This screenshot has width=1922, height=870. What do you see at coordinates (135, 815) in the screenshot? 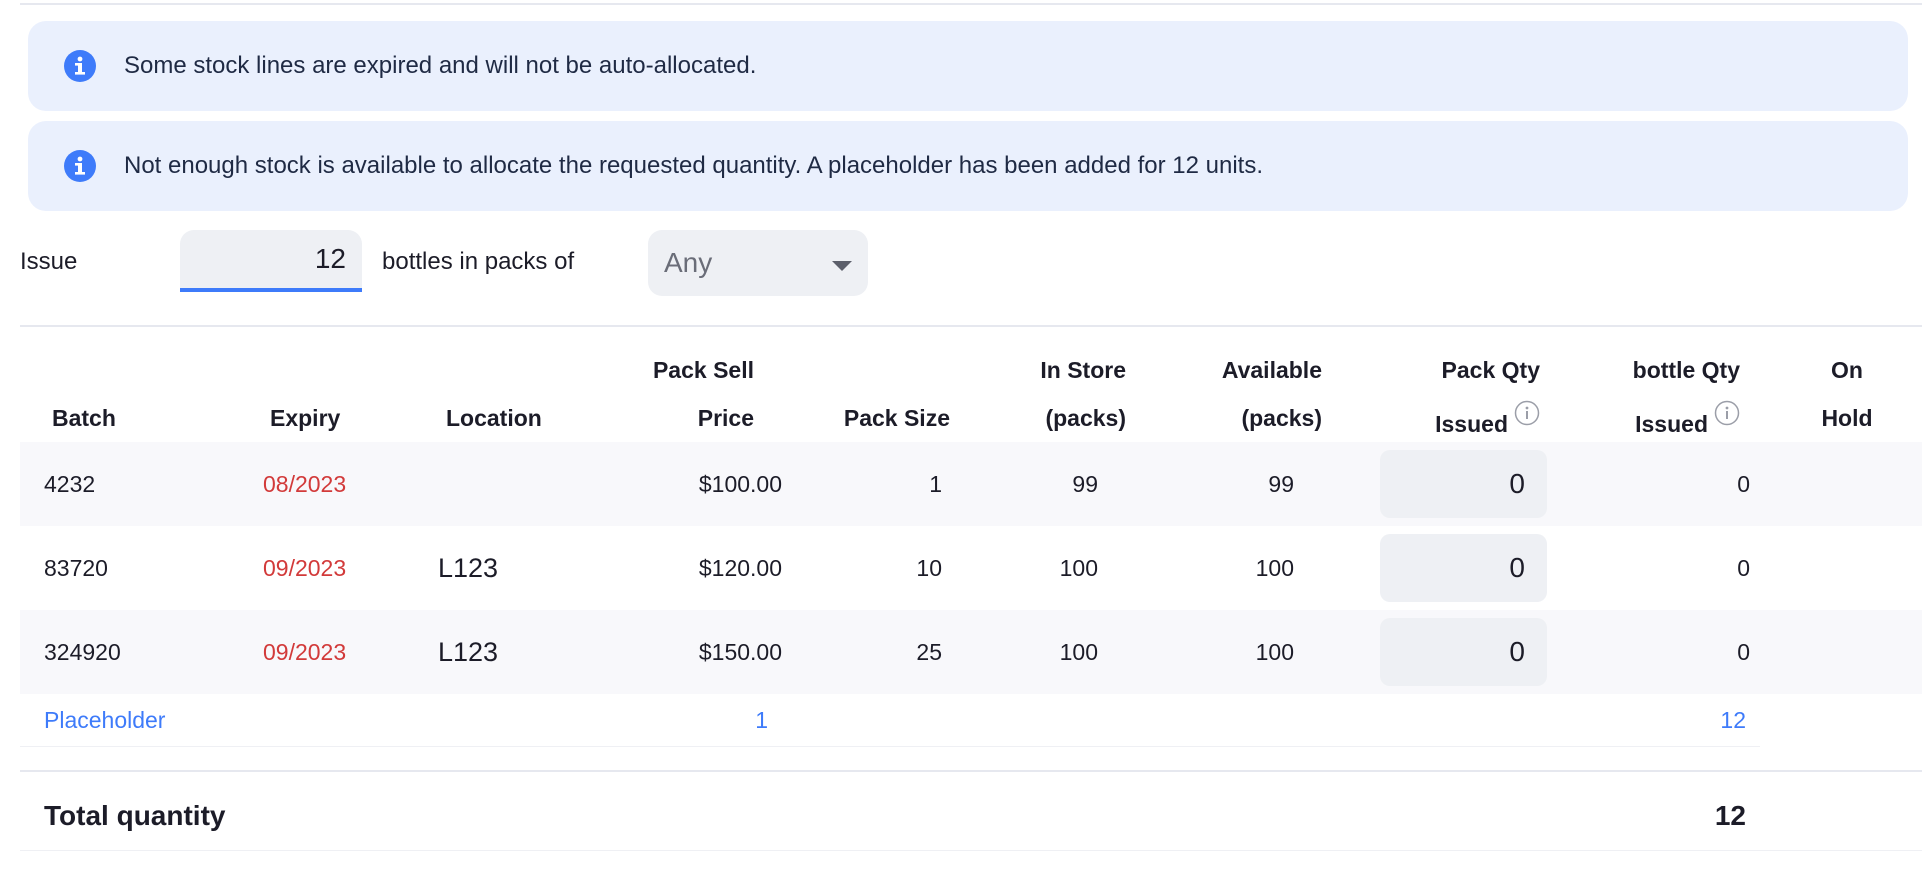
I see `total-quantity-label: Total quantity` at bounding box center [135, 815].